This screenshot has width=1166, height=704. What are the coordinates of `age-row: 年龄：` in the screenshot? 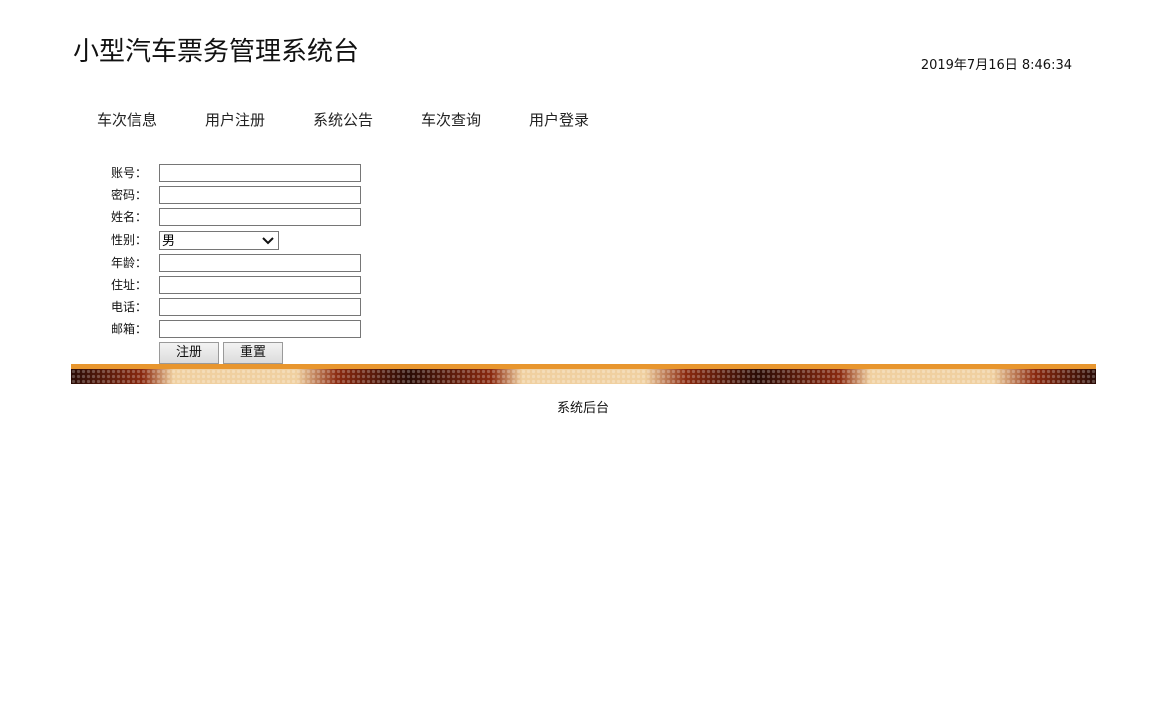 It's located at (250, 263).